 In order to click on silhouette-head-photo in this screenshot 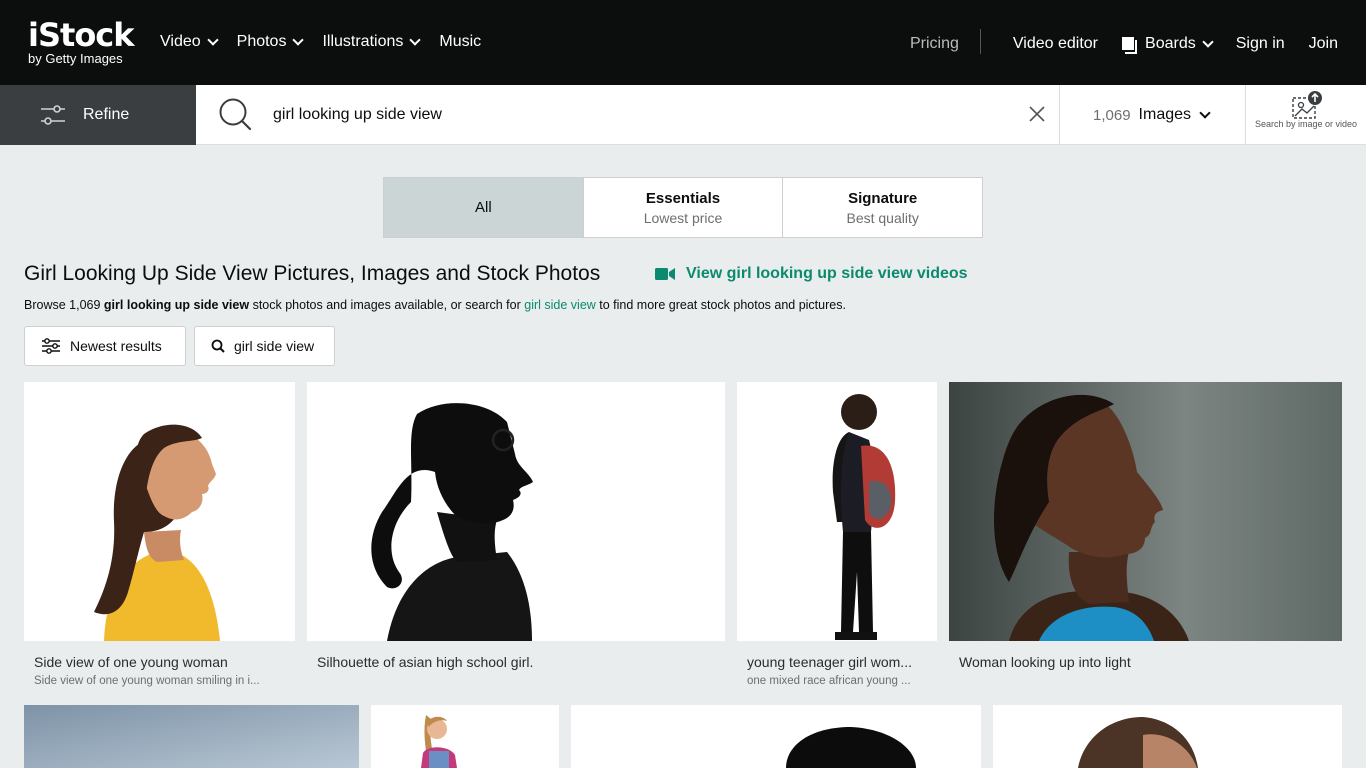, I will do `click(776, 736)`.